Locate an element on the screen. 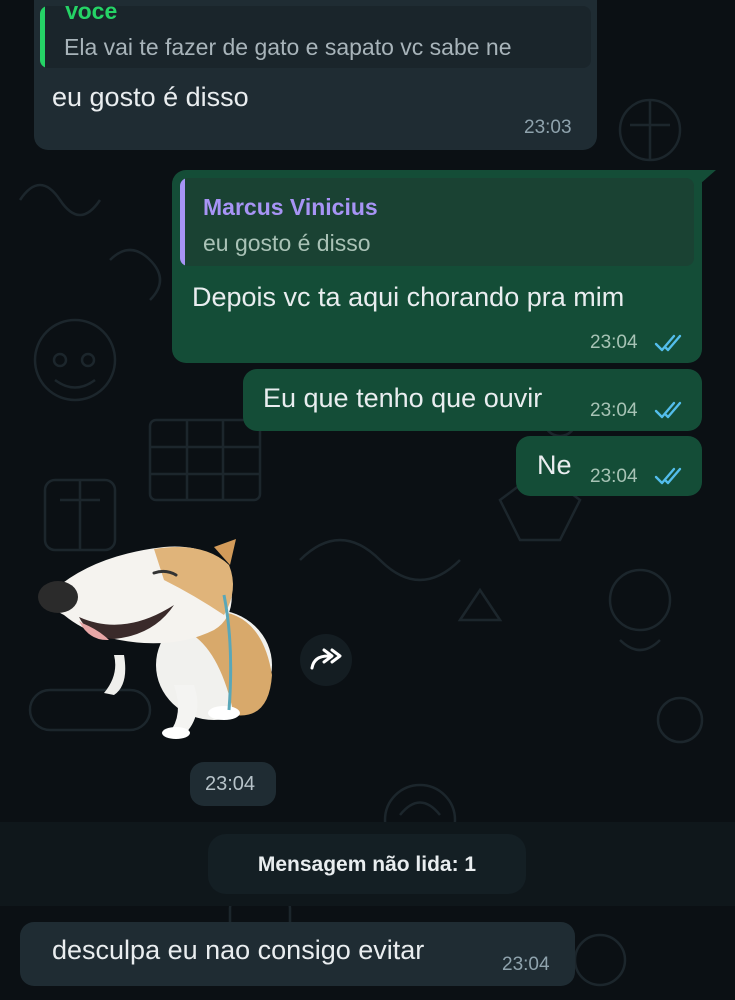 This screenshot has height=1000, width=735. message-bubble-outgoing: Eu que tenho que ouvir 23:04 is located at coordinates (472, 400).